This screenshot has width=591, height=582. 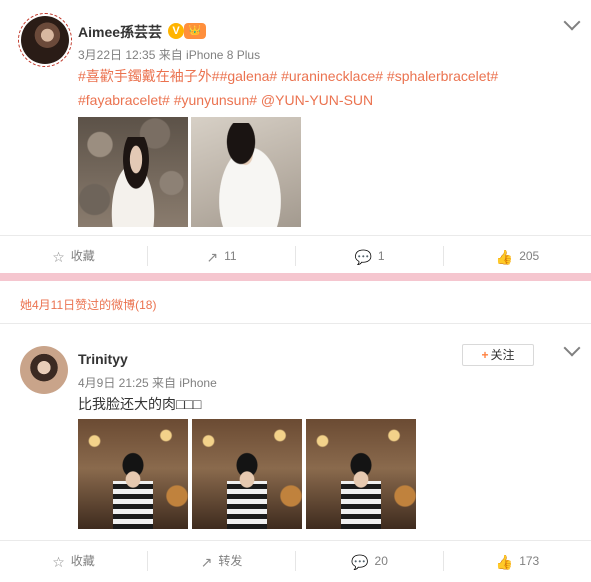 I want to click on like-button: 👍 173, so click(x=517, y=561).